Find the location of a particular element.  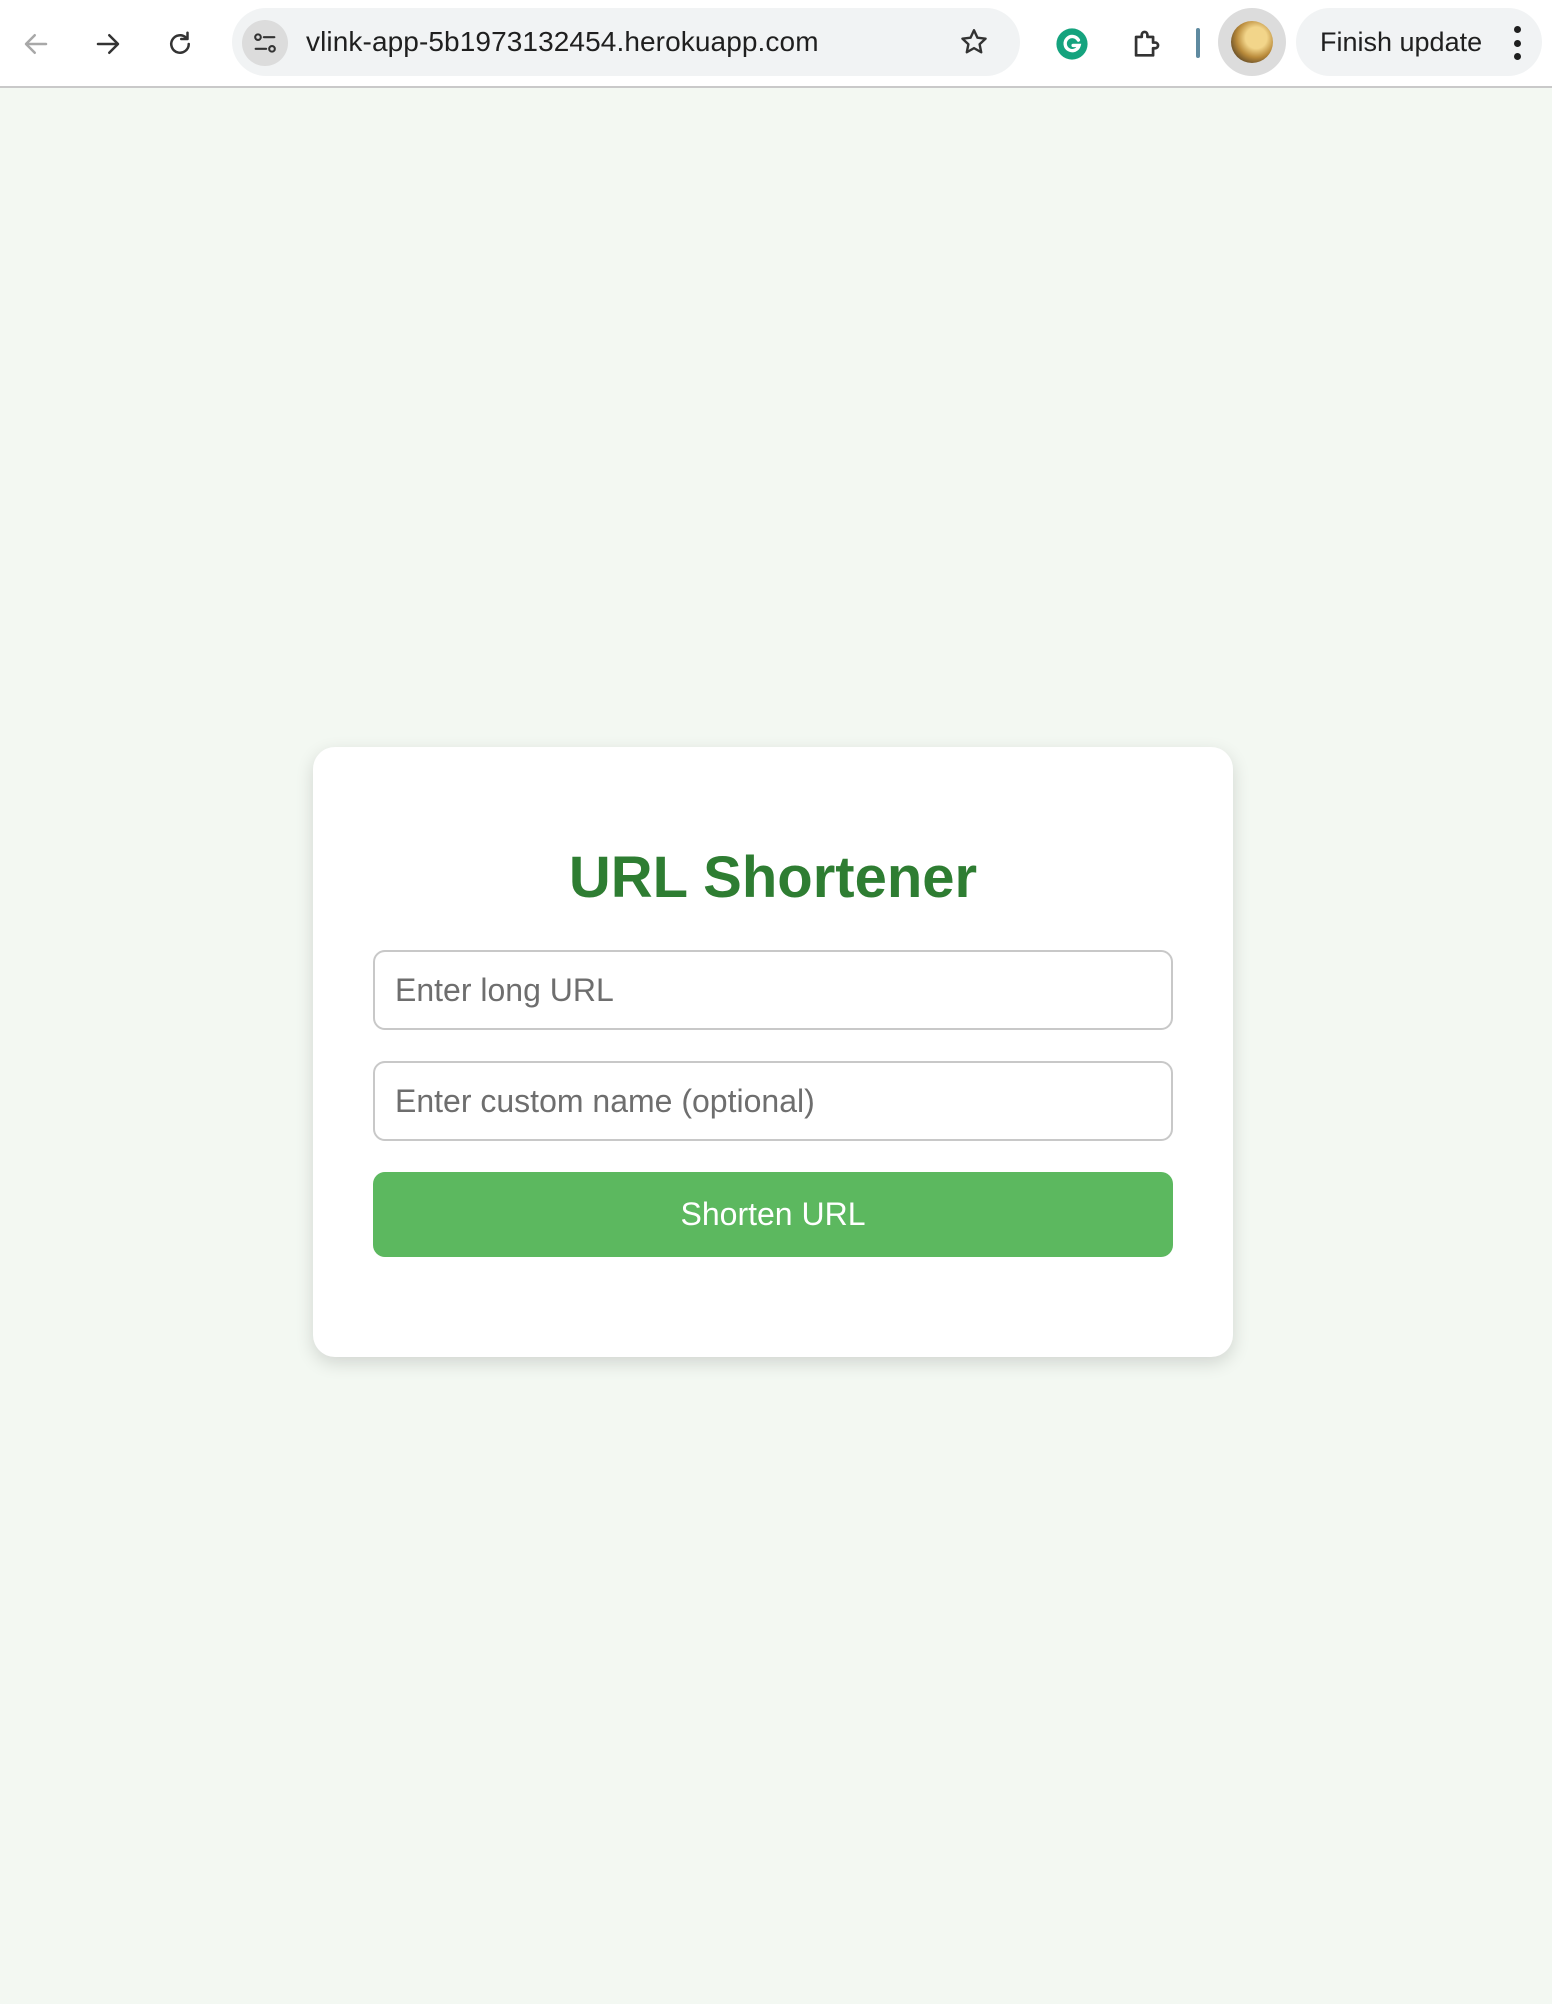

back-icon is located at coordinates (36, 44).